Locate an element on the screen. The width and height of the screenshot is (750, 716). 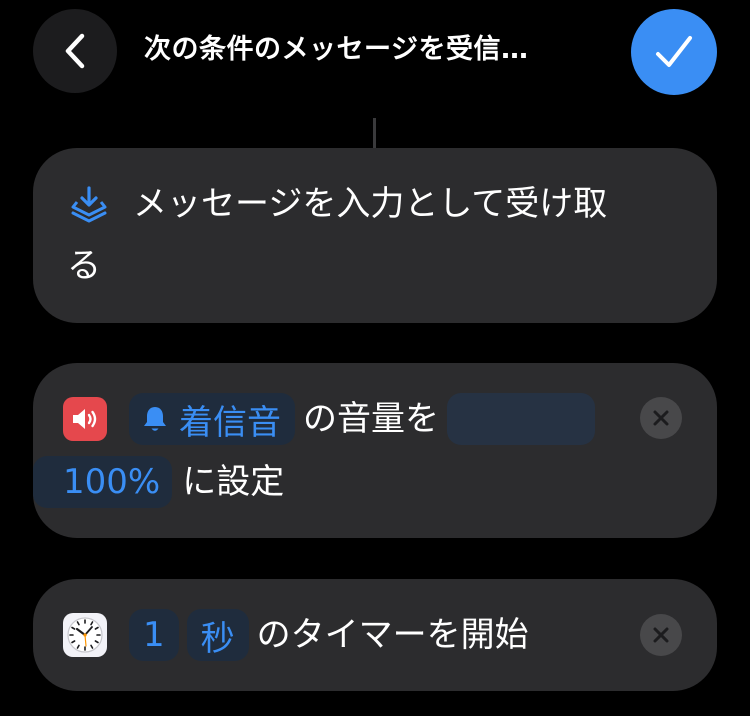
timer-amount-token: 1 is located at coordinates (154, 635).